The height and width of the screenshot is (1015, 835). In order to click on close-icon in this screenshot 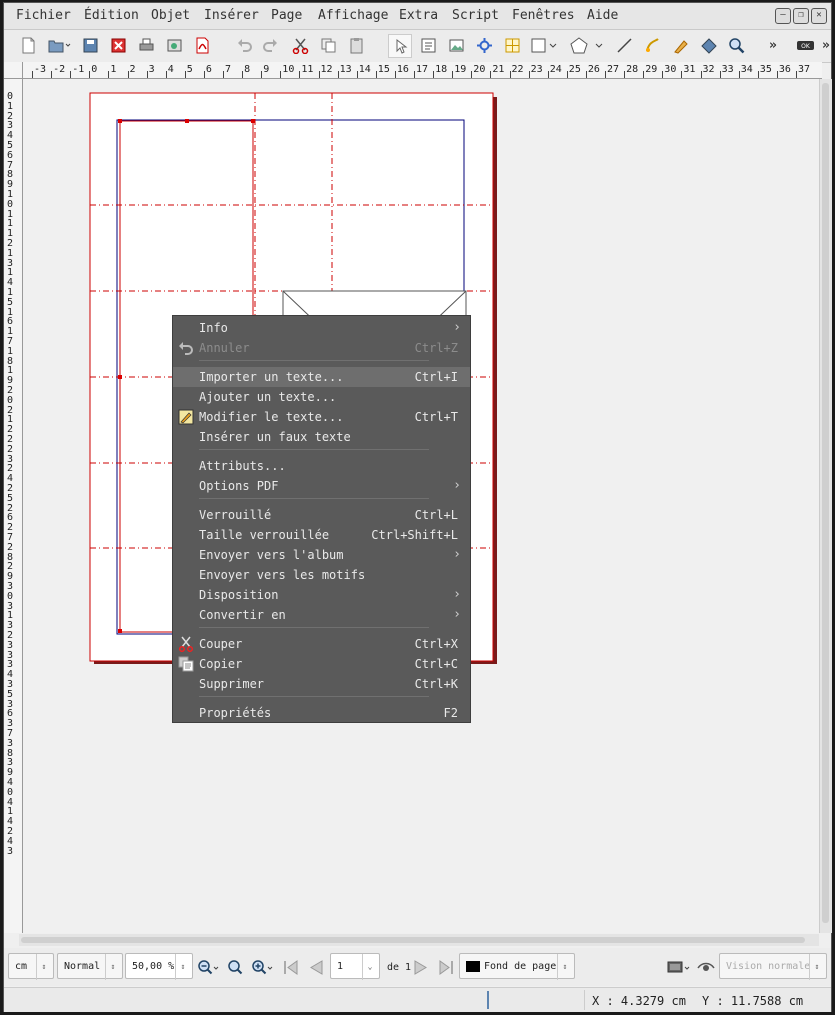, I will do `click(118, 45)`.